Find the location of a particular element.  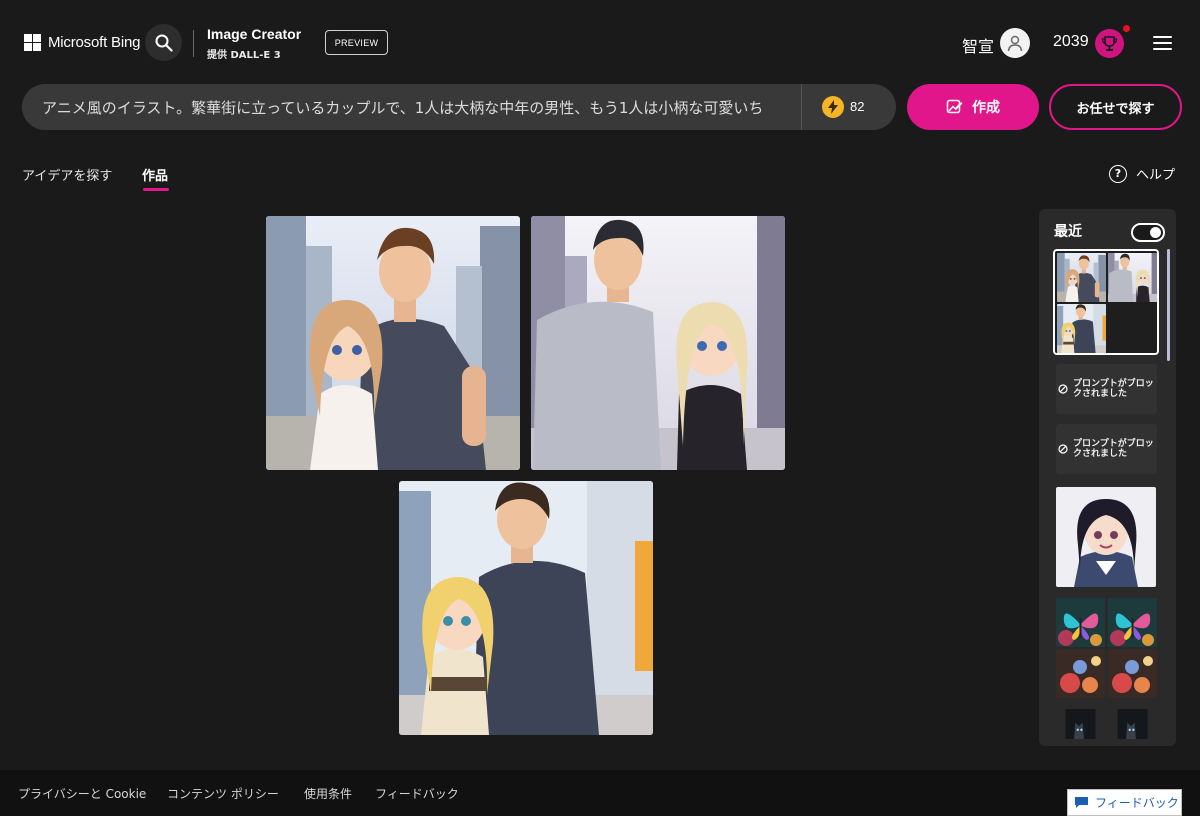

footer-link-feedback: フィードバック is located at coordinates (417, 793).